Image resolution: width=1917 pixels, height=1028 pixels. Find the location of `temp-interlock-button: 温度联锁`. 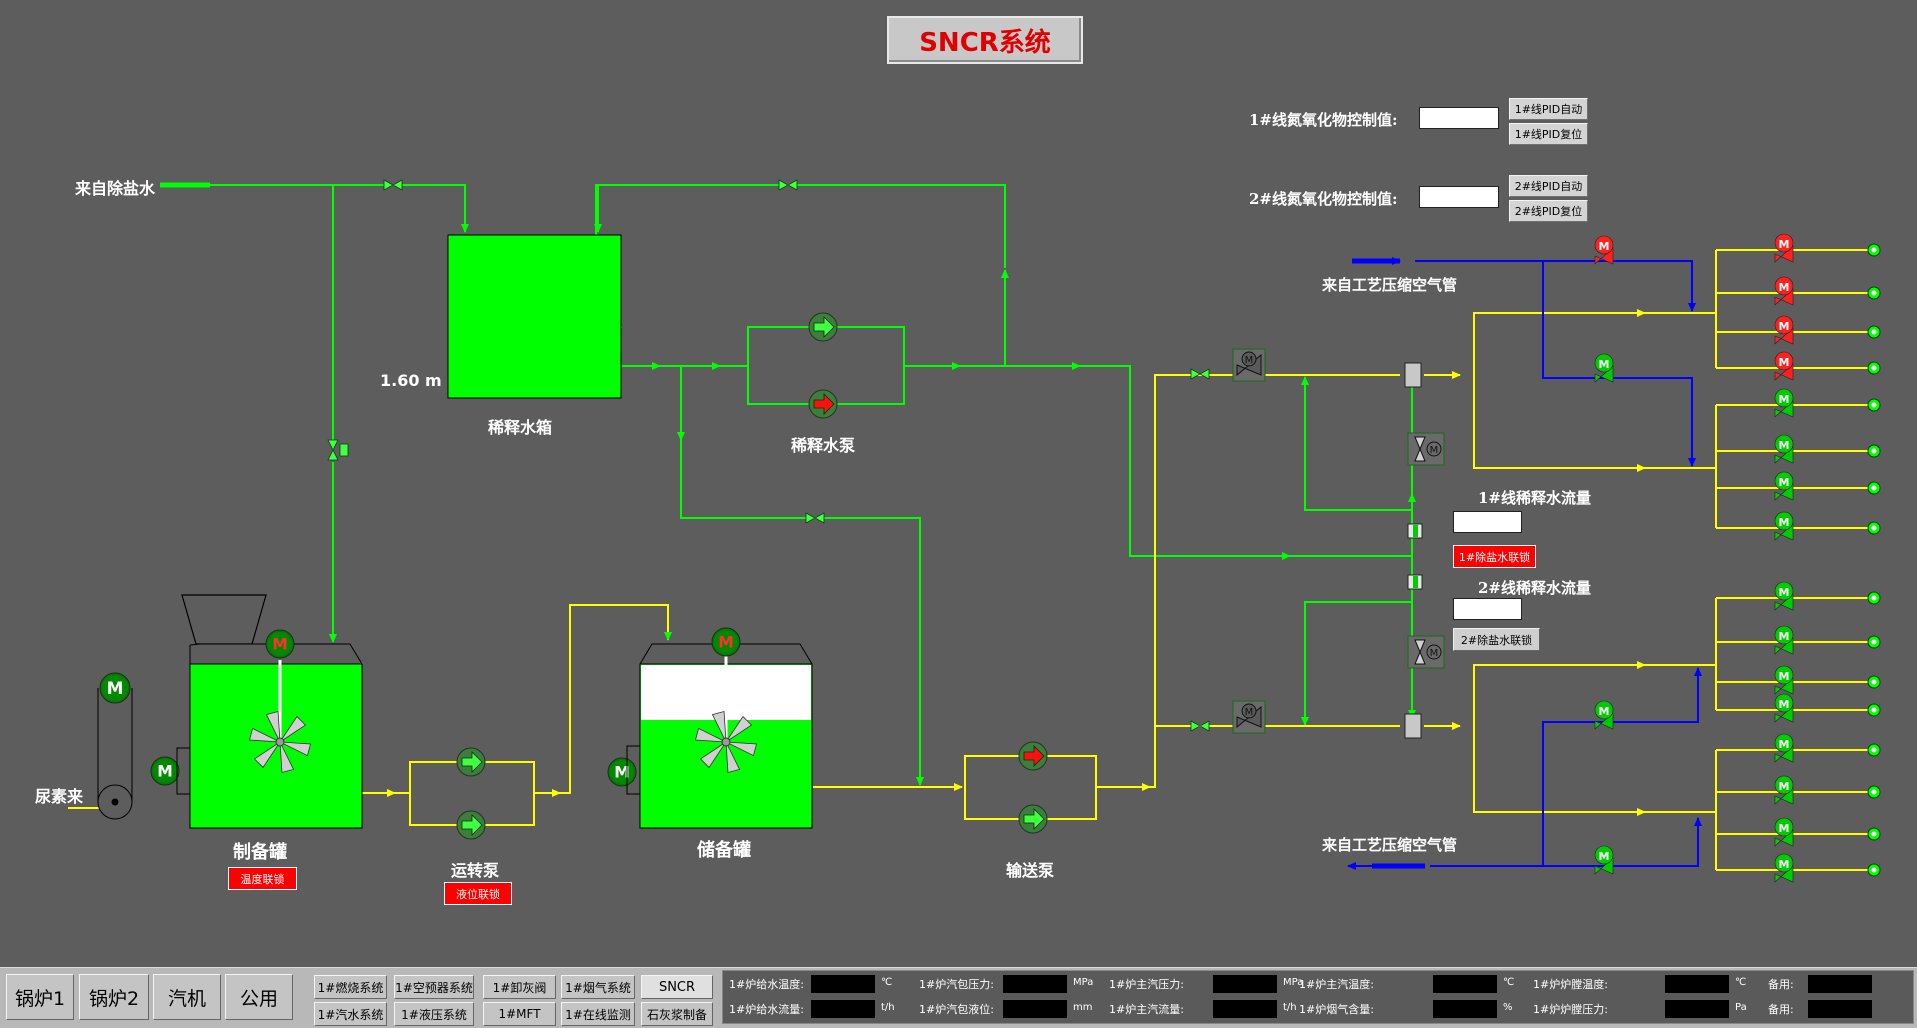

temp-interlock-button: 温度联锁 is located at coordinates (262, 878).